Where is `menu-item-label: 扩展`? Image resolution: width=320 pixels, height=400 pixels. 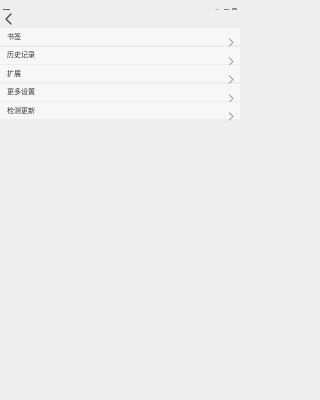 menu-item-label: 扩展 is located at coordinates (14, 73).